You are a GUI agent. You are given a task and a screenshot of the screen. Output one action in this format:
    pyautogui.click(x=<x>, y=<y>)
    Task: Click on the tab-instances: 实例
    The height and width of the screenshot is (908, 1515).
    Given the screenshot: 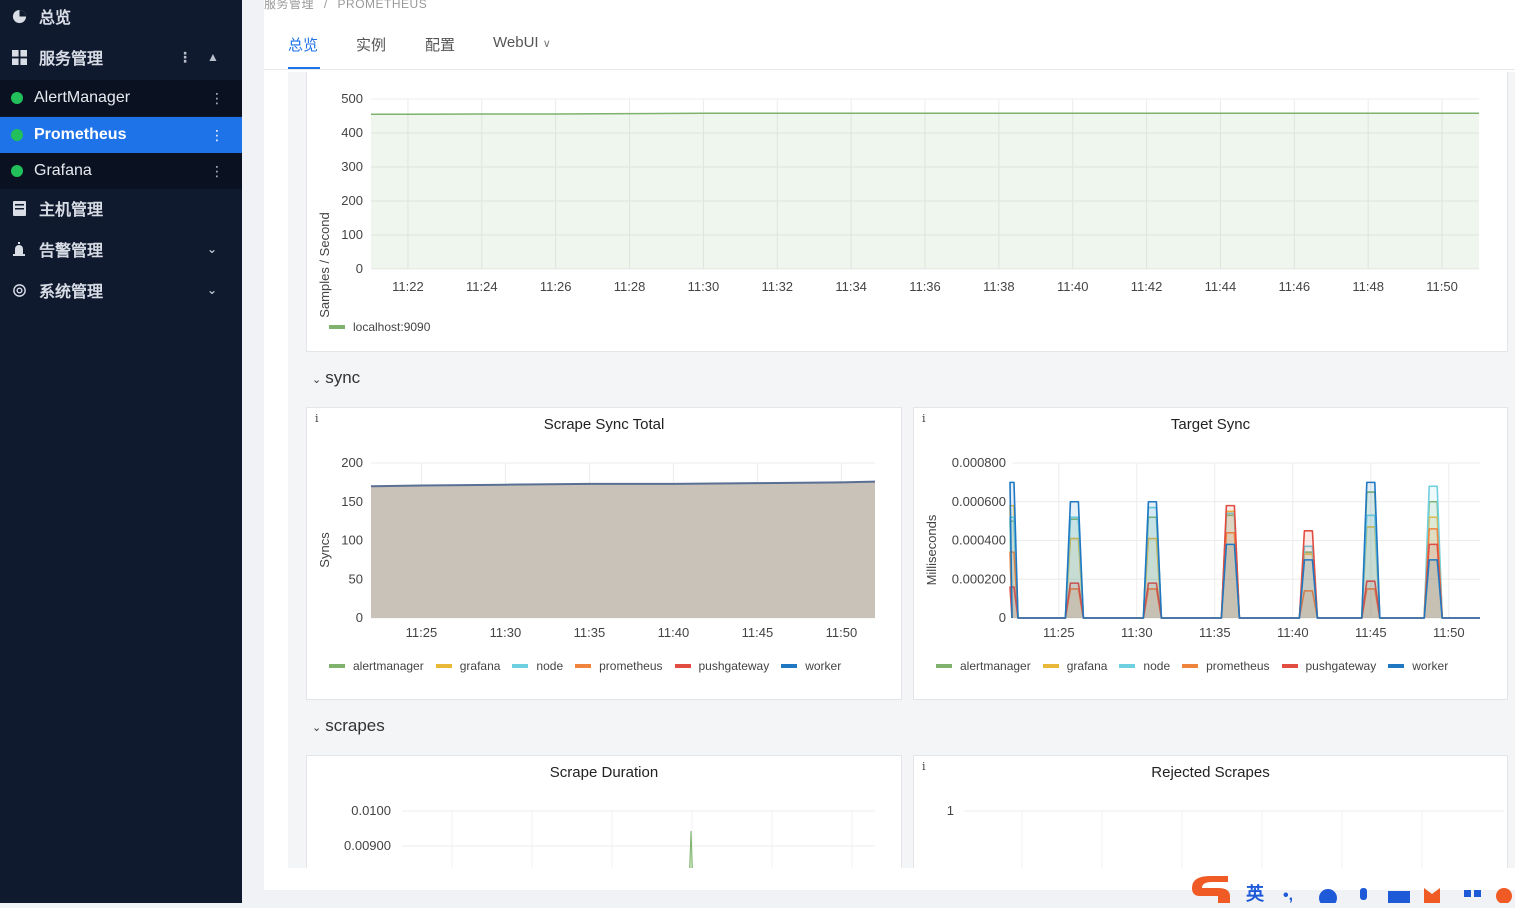 What is the action you would take?
    pyautogui.click(x=371, y=44)
    